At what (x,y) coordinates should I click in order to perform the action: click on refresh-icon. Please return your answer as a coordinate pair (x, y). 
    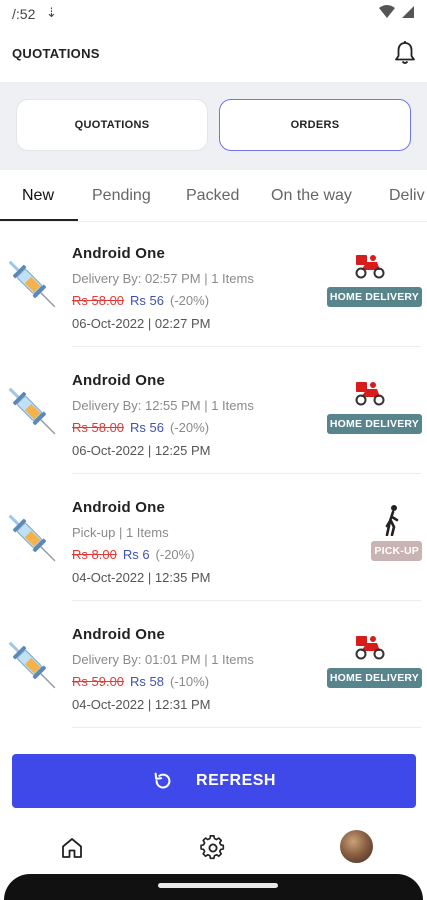
    Looking at the image, I should click on (162, 780).